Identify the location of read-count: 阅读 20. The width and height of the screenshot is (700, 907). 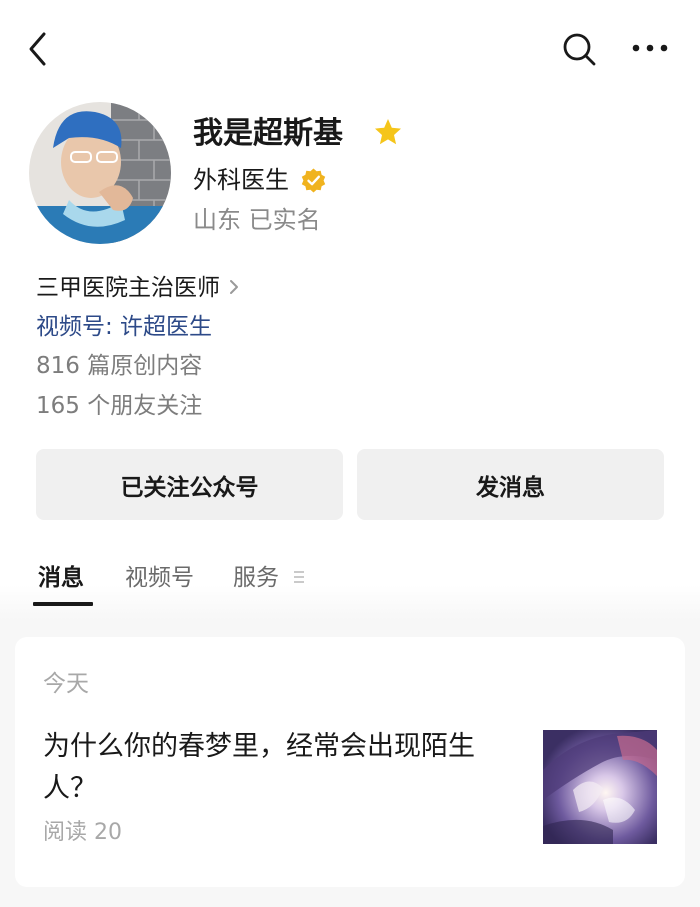
(82, 832).